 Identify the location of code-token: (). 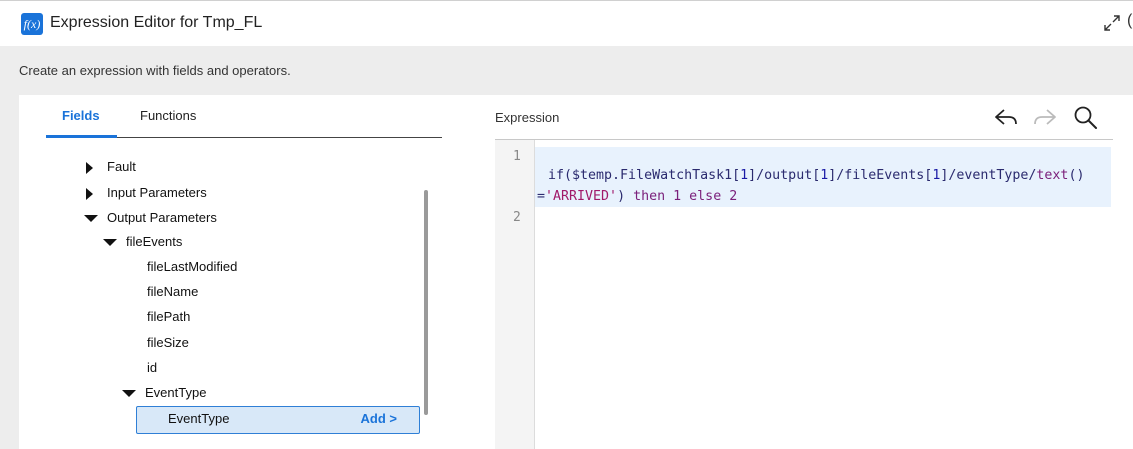
(1076, 175).